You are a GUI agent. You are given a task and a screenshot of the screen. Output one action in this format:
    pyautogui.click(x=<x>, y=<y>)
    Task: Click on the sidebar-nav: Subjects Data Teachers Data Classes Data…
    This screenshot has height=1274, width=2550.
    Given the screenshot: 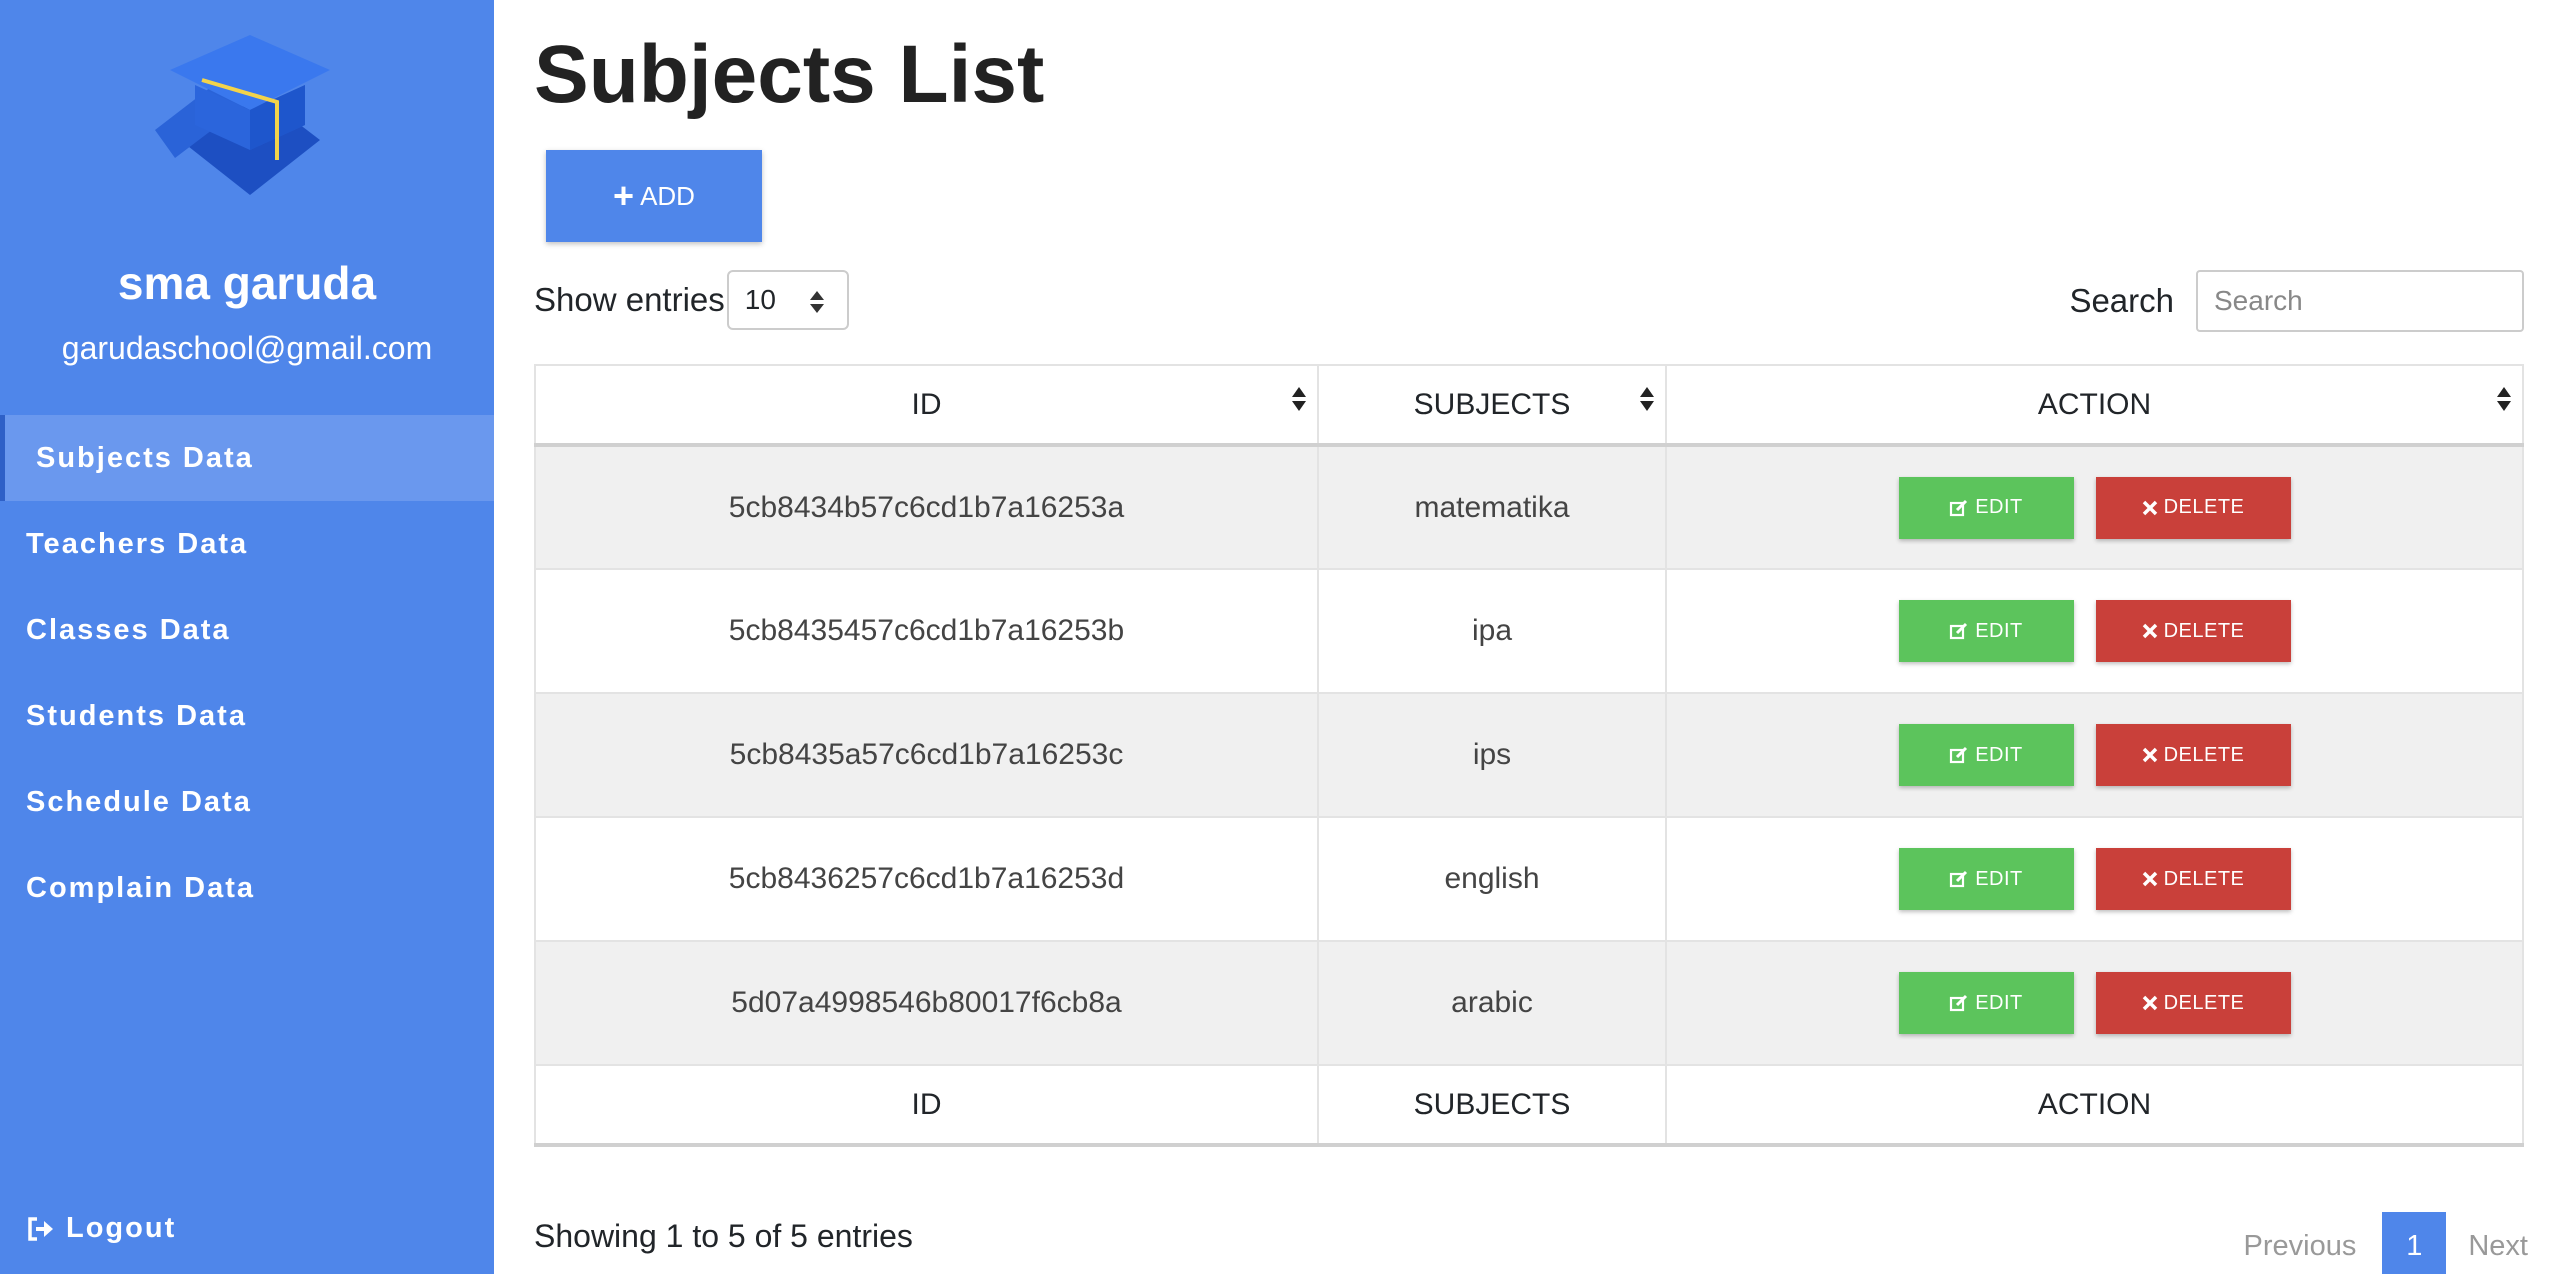 What is the action you would take?
    pyautogui.click(x=247, y=673)
    